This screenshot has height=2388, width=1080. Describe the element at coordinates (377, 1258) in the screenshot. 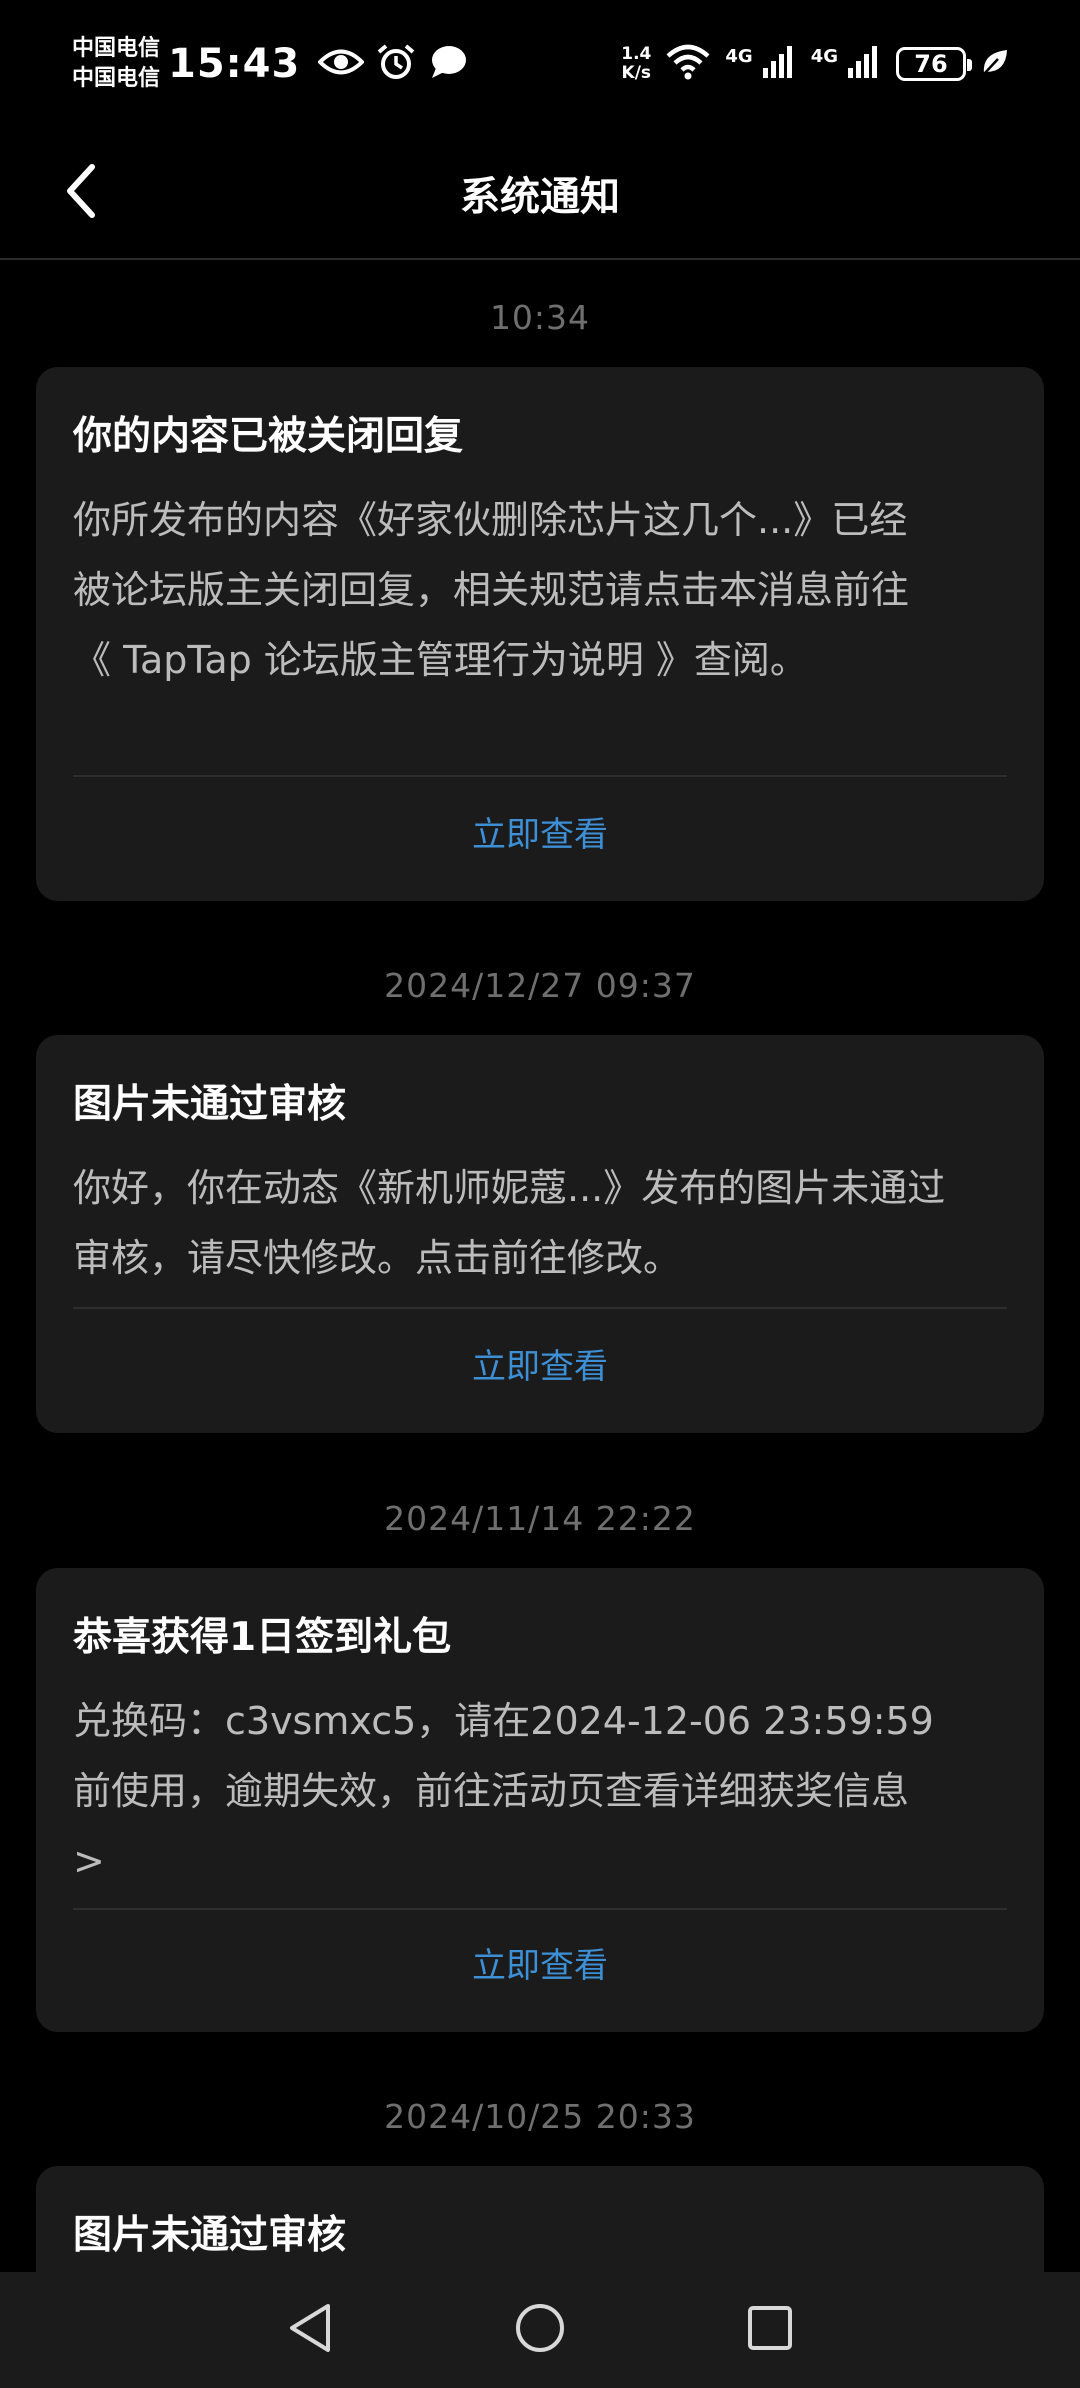

I see `notification-body-line: 审核，请尽快修改。点击前往修改。` at that location.